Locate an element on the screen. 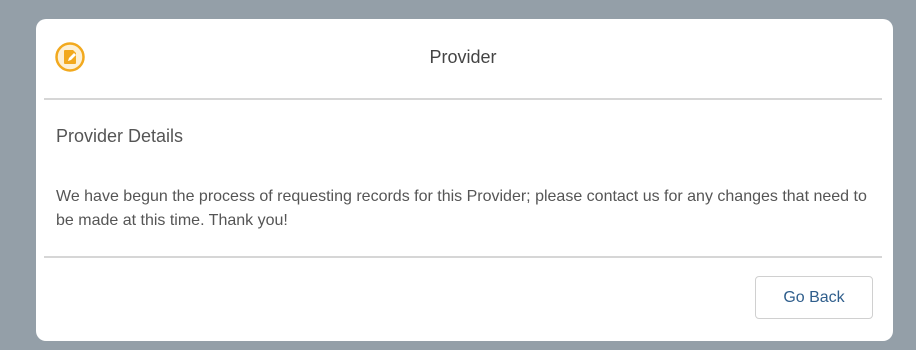  section-heading: Provider Details is located at coordinates (120, 136).